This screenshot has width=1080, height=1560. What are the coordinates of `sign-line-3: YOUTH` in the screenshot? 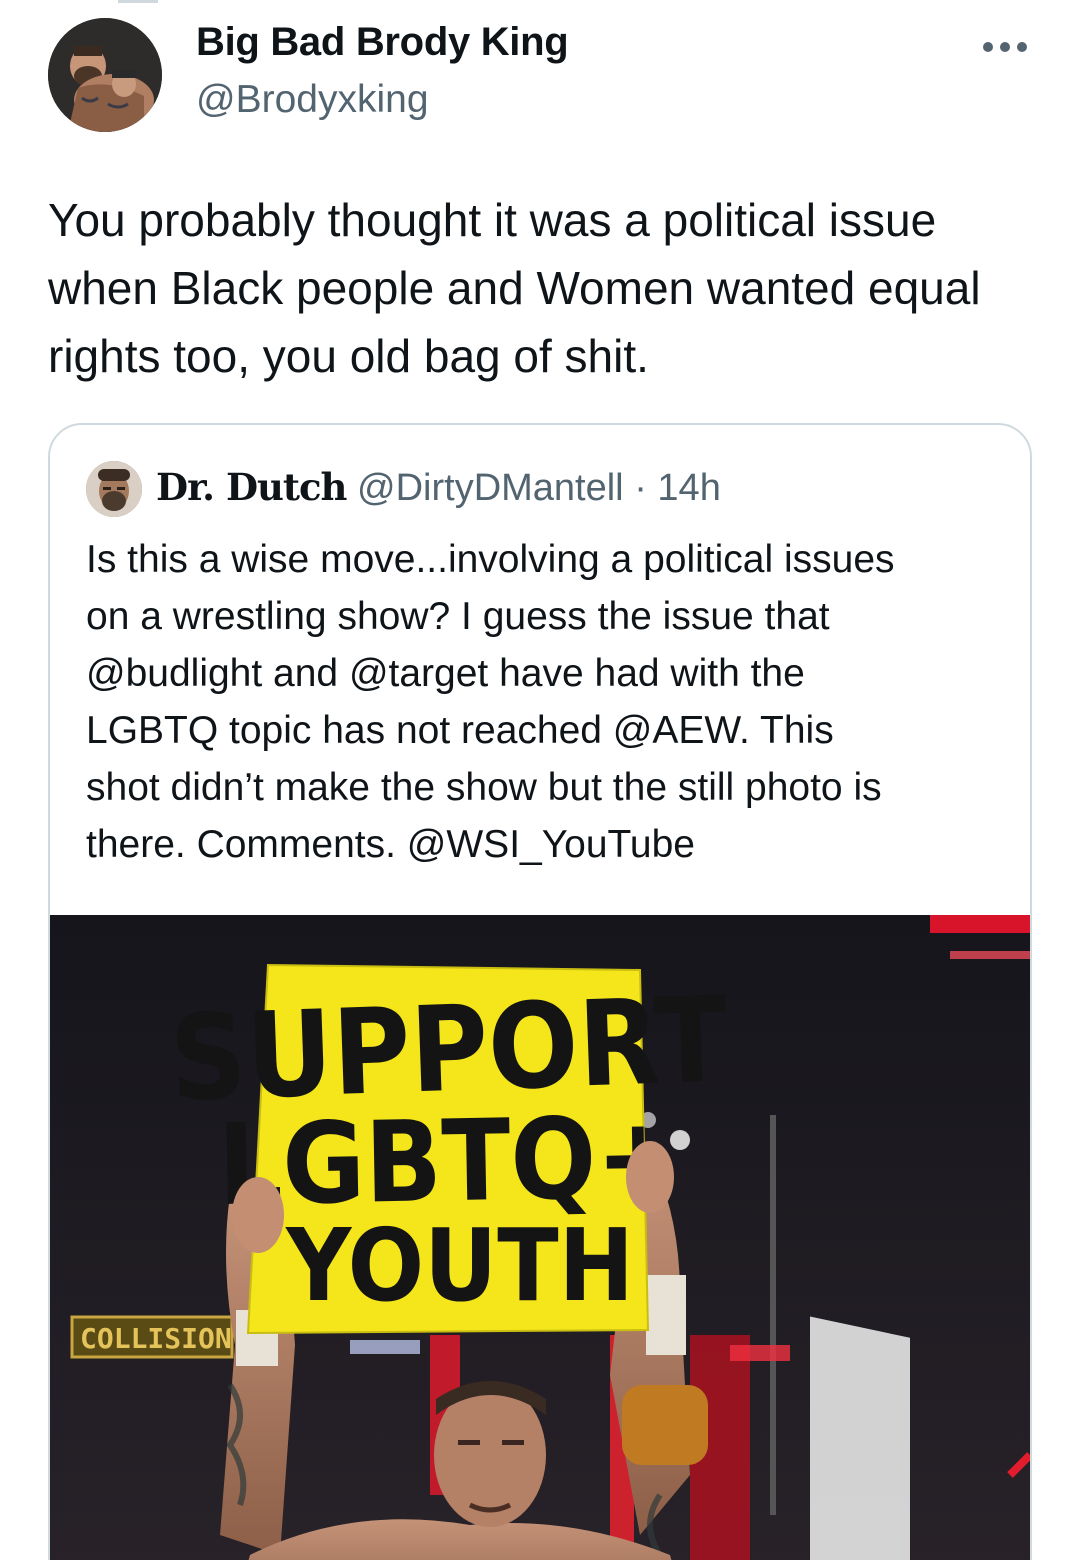 It's located at (459, 1265).